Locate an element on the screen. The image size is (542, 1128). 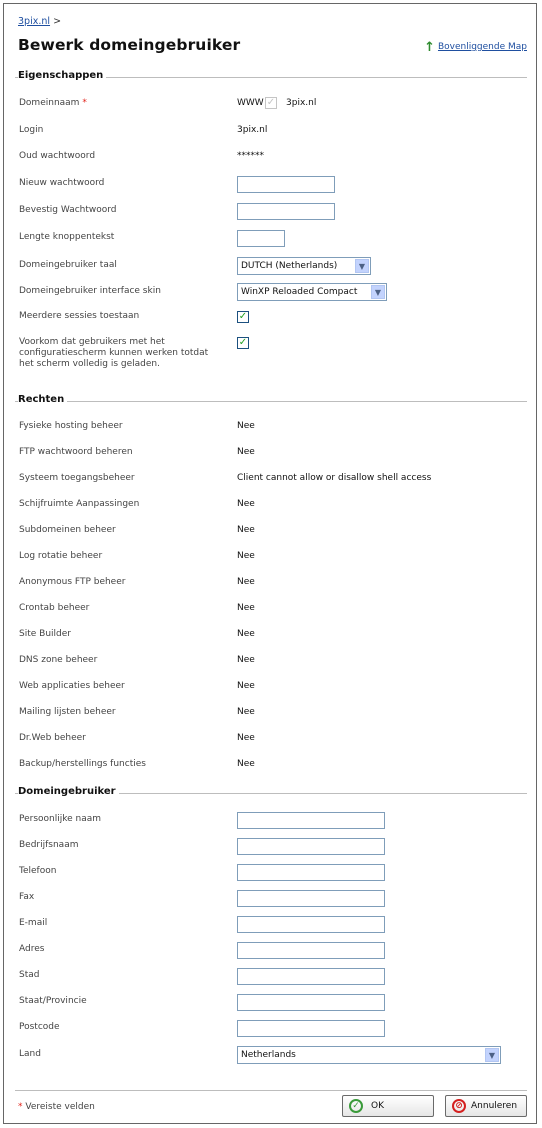
www-checkbox: ✓ is located at coordinates (271, 103).